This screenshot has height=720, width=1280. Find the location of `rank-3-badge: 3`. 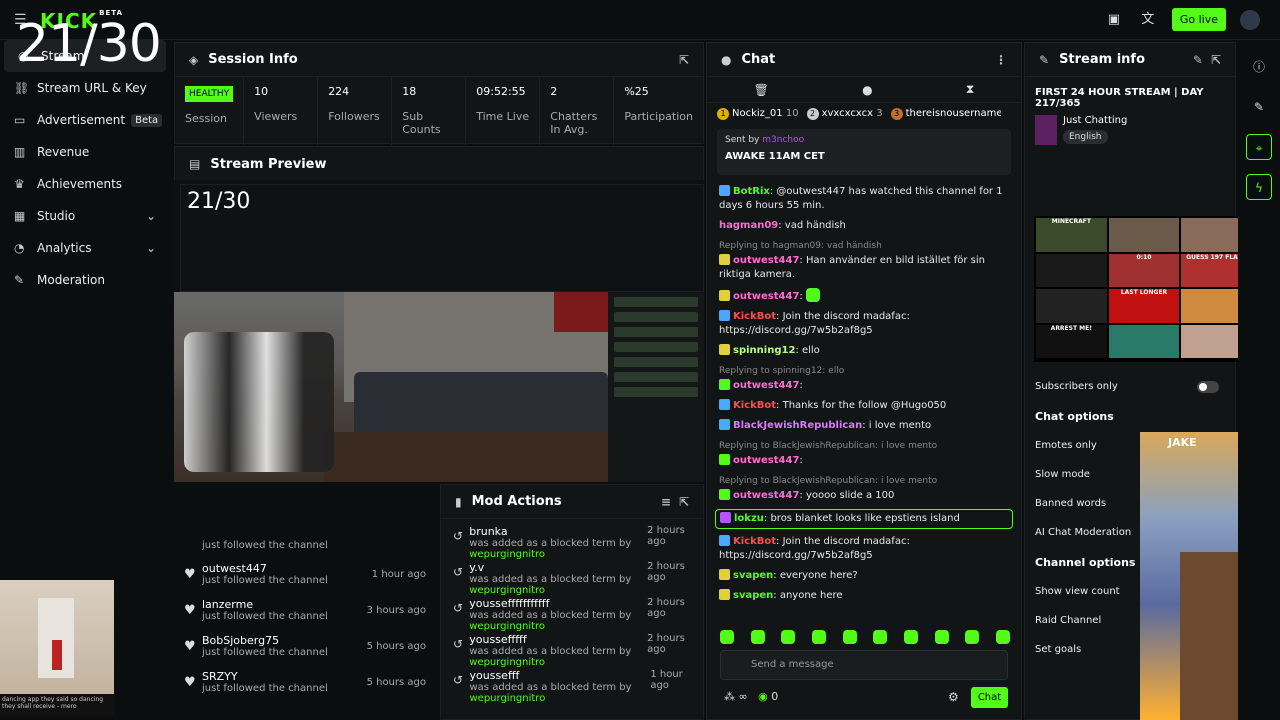

rank-3-badge: 3 is located at coordinates (896, 114).